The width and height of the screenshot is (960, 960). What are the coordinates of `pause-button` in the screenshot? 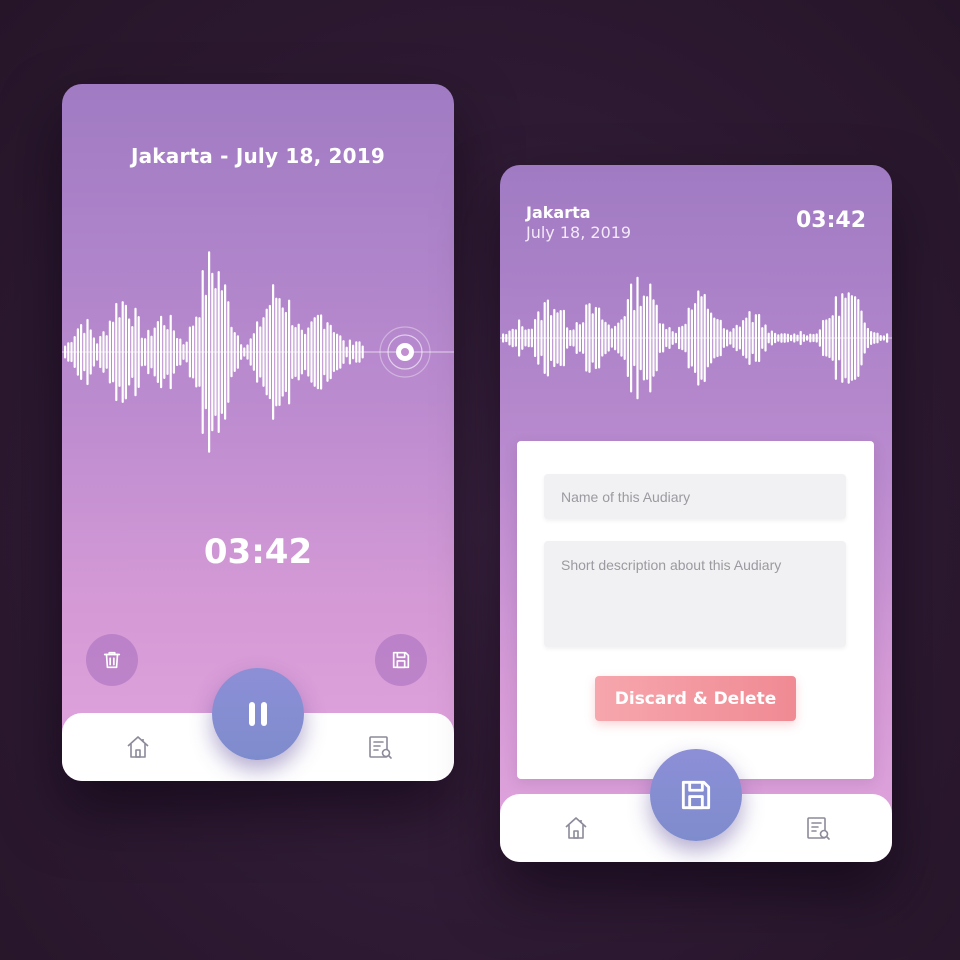 It's located at (258, 714).